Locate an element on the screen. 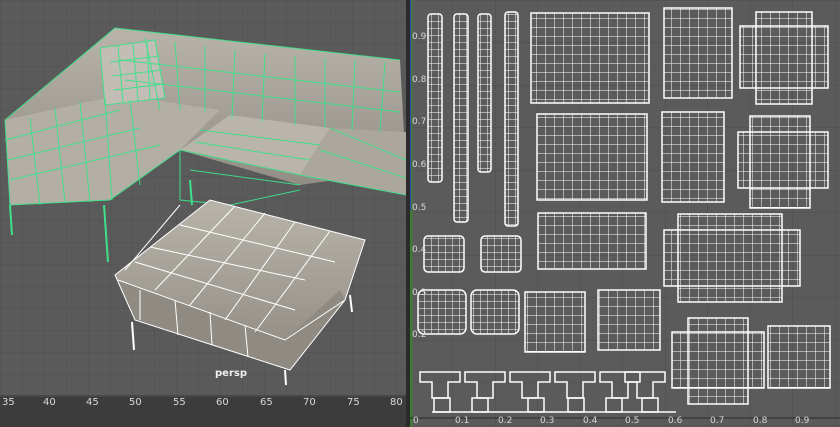 This screenshot has width=840, height=427. uv-v-tick: 0.6 is located at coordinates (419, 165).